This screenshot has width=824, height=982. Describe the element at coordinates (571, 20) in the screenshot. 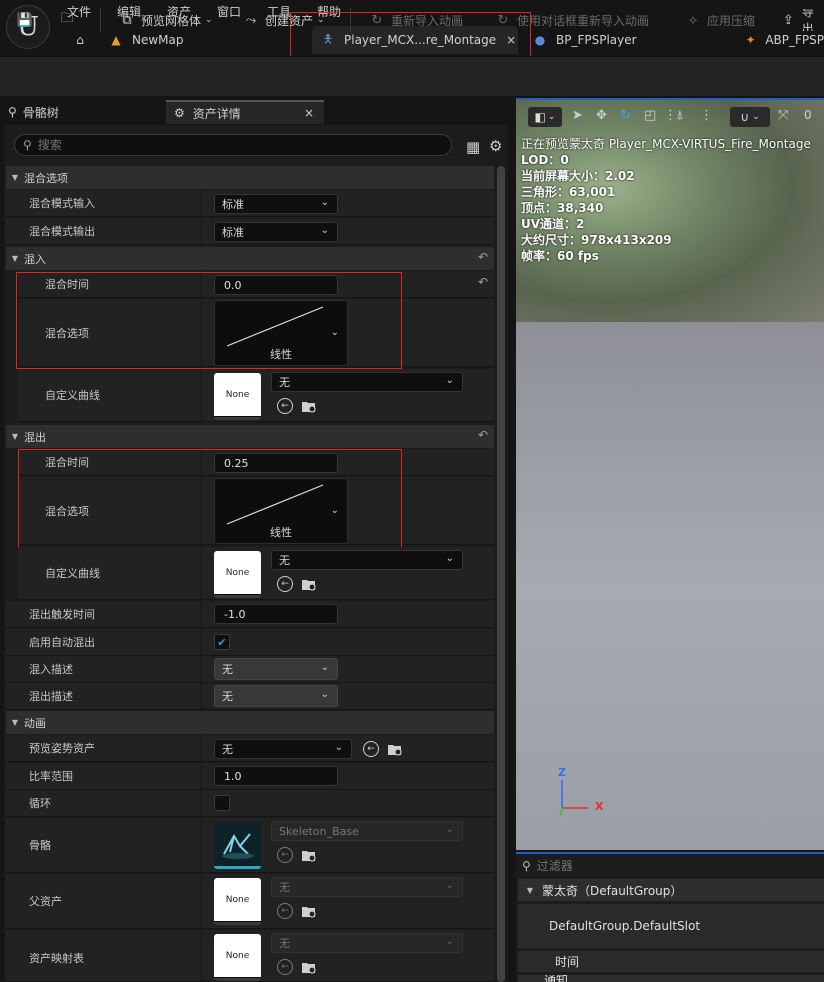

I see `reimport-dialog-button: ↻ 使用对话框重新导入动画` at that location.